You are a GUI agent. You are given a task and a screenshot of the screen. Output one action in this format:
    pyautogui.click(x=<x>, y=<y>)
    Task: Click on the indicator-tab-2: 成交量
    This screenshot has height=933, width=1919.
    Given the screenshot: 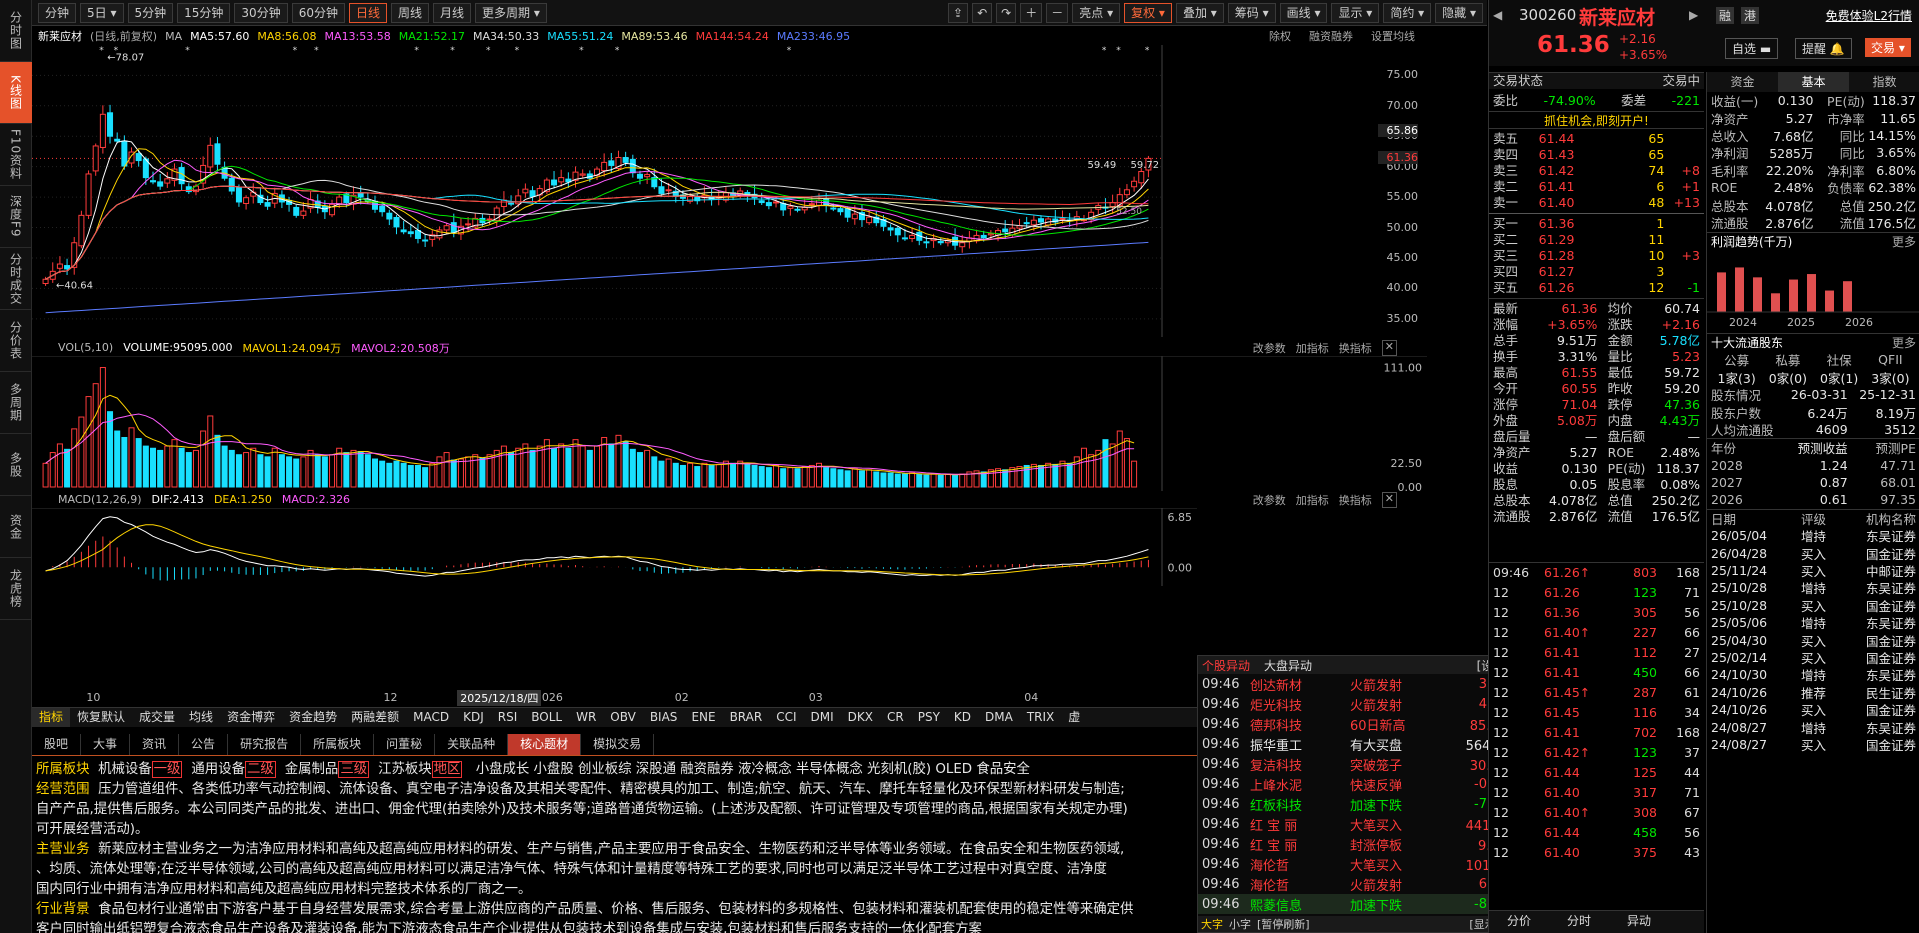 What is the action you would take?
    pyautogui.click(x=157, y=717)
    